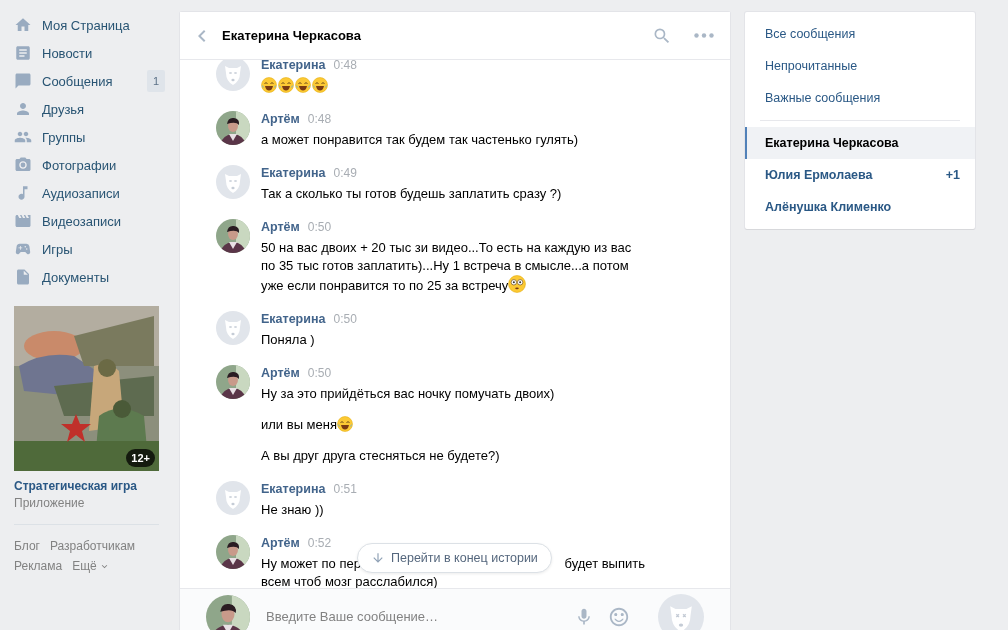  What do you see at coordinates (408, 393) in the screenshot?
I see `message-text: Ну за это прийдёться вас ночку помучать двоих)` at bounding box center [408, 393].